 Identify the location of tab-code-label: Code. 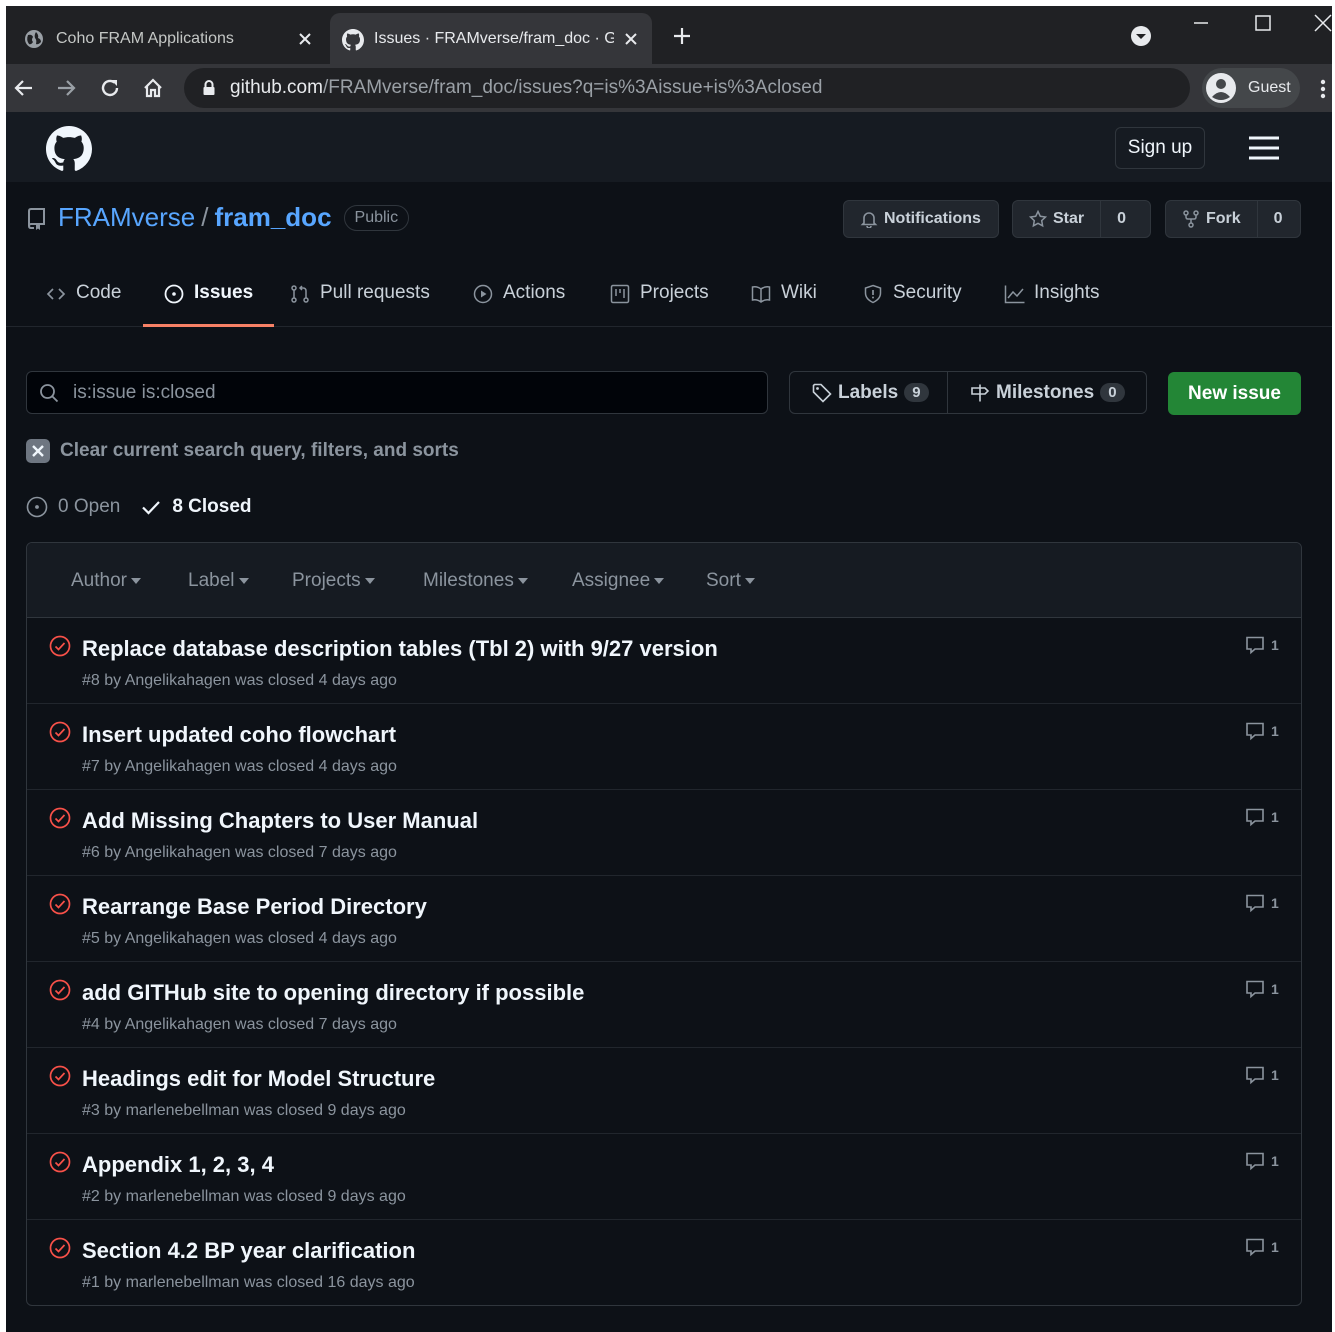
(99, 292).